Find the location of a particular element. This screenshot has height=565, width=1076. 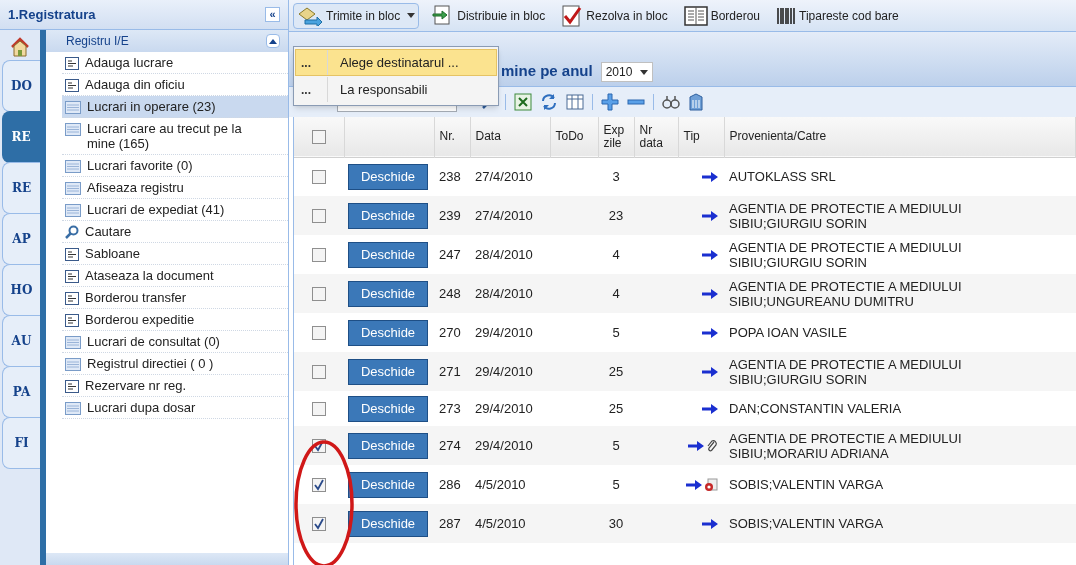

home-icon is located at coordinates (20, 47).